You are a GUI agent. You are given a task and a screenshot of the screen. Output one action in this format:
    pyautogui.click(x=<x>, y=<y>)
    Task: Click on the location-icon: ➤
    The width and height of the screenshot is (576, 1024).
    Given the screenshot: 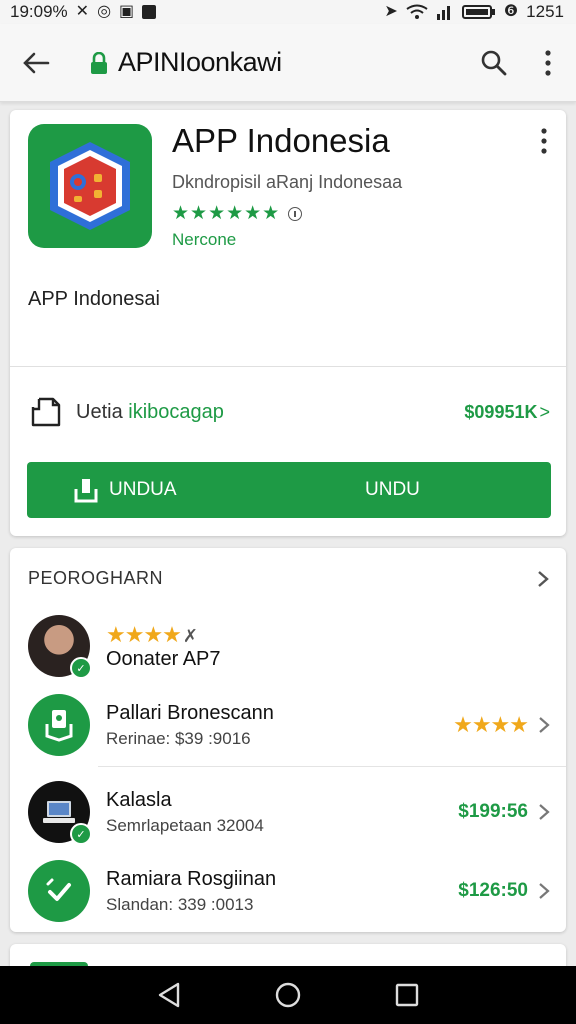 What is the action you would take?
    pyautogui.click(x=391, y=11)
    